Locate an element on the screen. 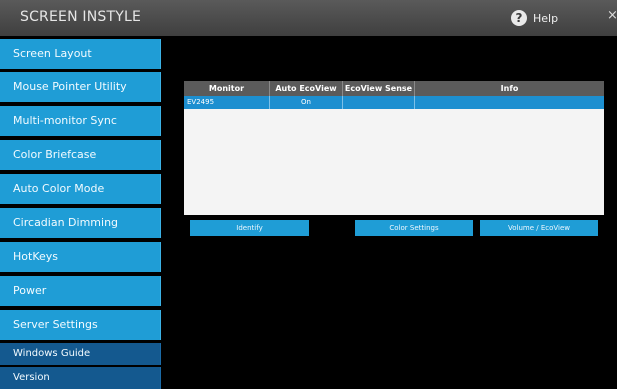 This screenshot has width=617, height=389. sidebar-item-screen-layout: Screen Layout is located at coordinates (80, 54).